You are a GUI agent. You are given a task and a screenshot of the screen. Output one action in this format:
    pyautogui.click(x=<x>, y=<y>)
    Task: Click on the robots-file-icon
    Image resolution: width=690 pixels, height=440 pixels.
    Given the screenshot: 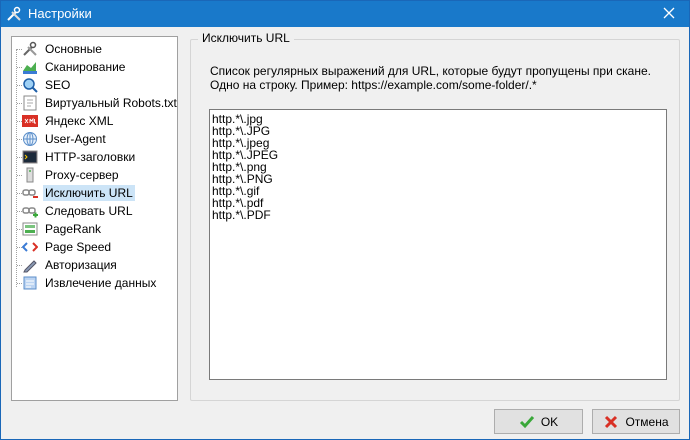 What is the action you would take?
    pyautogui.click(x=30, y=103)
    